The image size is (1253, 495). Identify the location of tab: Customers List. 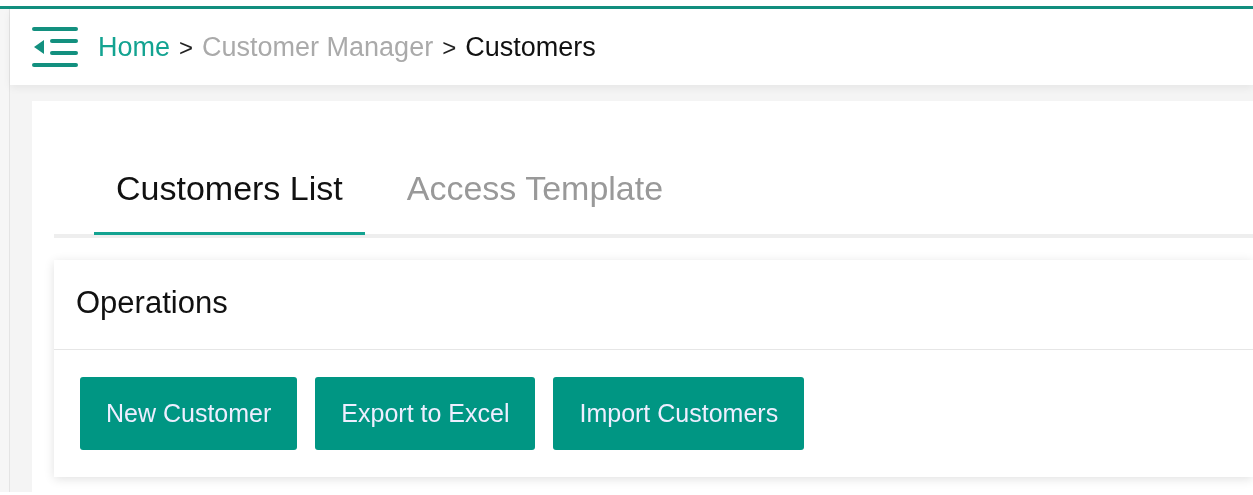
(229, 193).